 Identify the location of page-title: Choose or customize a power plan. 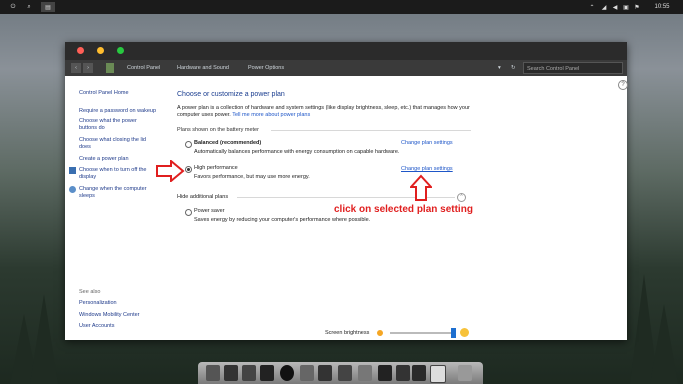
(231, 94).